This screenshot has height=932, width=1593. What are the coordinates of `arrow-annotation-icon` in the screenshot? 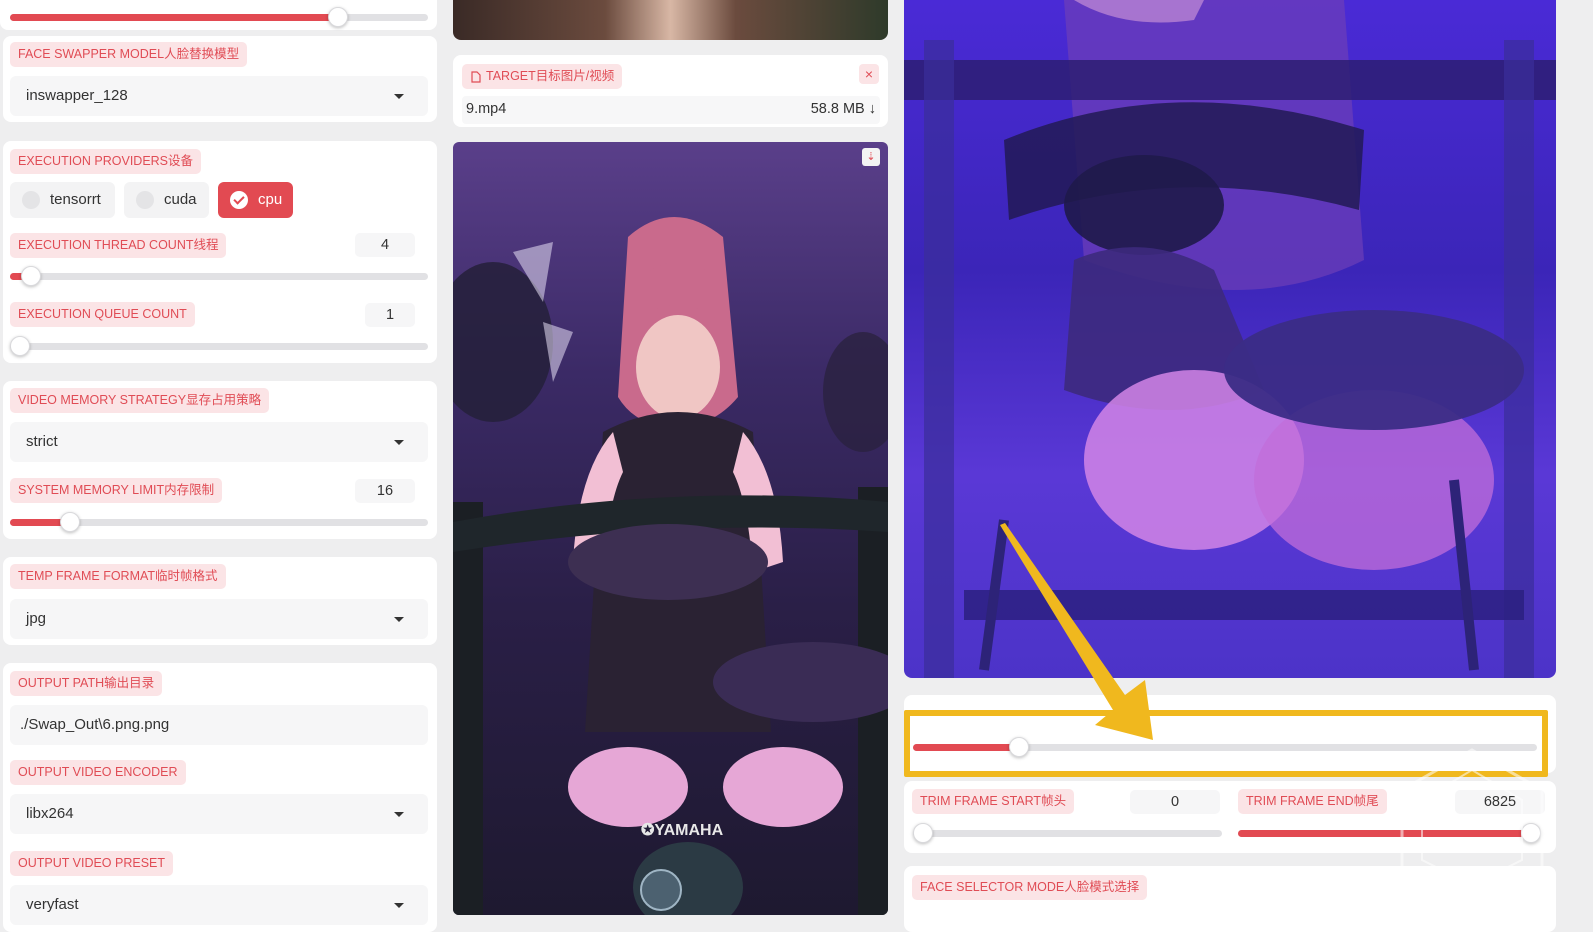 It's located at (1076, 631).